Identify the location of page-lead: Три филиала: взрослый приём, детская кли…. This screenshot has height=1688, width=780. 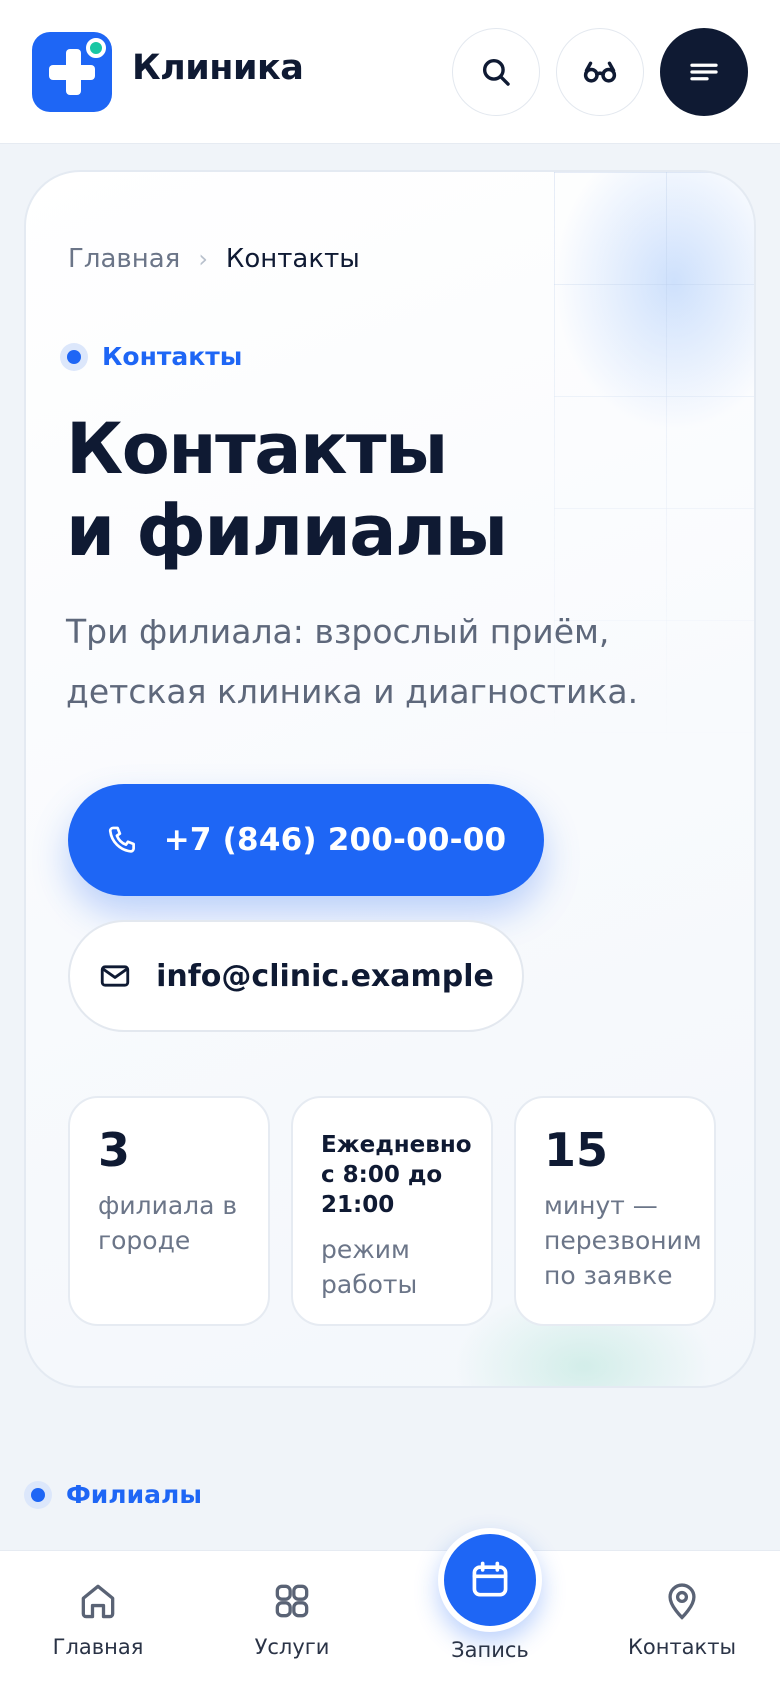
(352, 661).